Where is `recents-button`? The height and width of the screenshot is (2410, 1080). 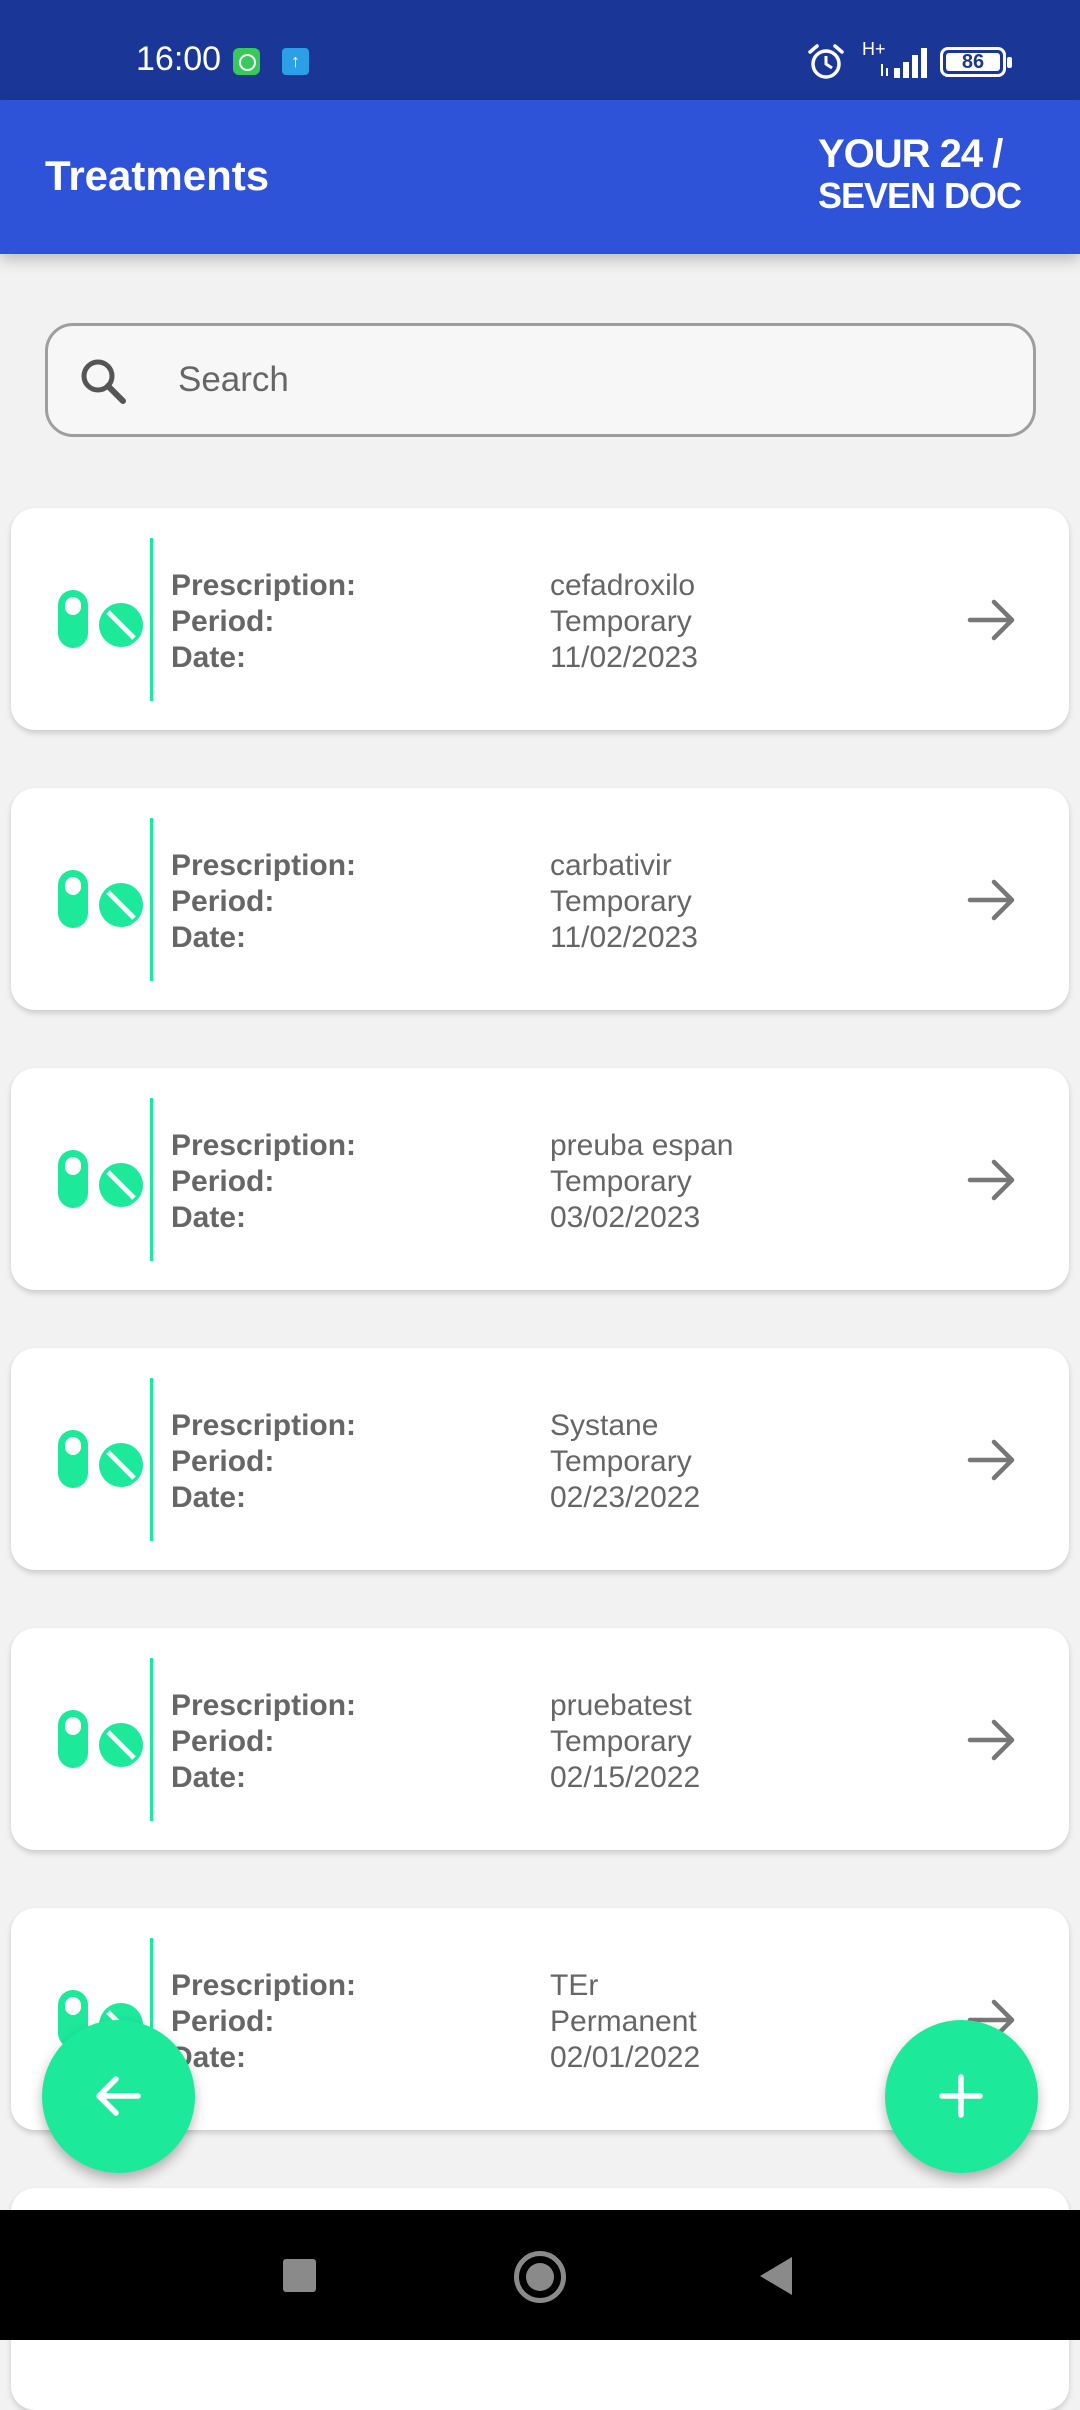 recents-button is located at coordinates (299, 2275).